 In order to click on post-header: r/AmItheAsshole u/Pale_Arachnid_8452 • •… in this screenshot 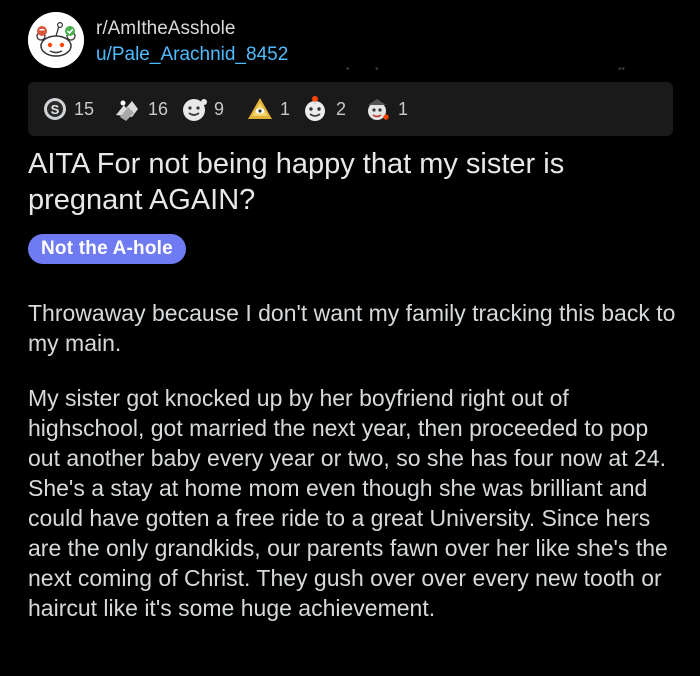, I will do `click(353, 43)`.